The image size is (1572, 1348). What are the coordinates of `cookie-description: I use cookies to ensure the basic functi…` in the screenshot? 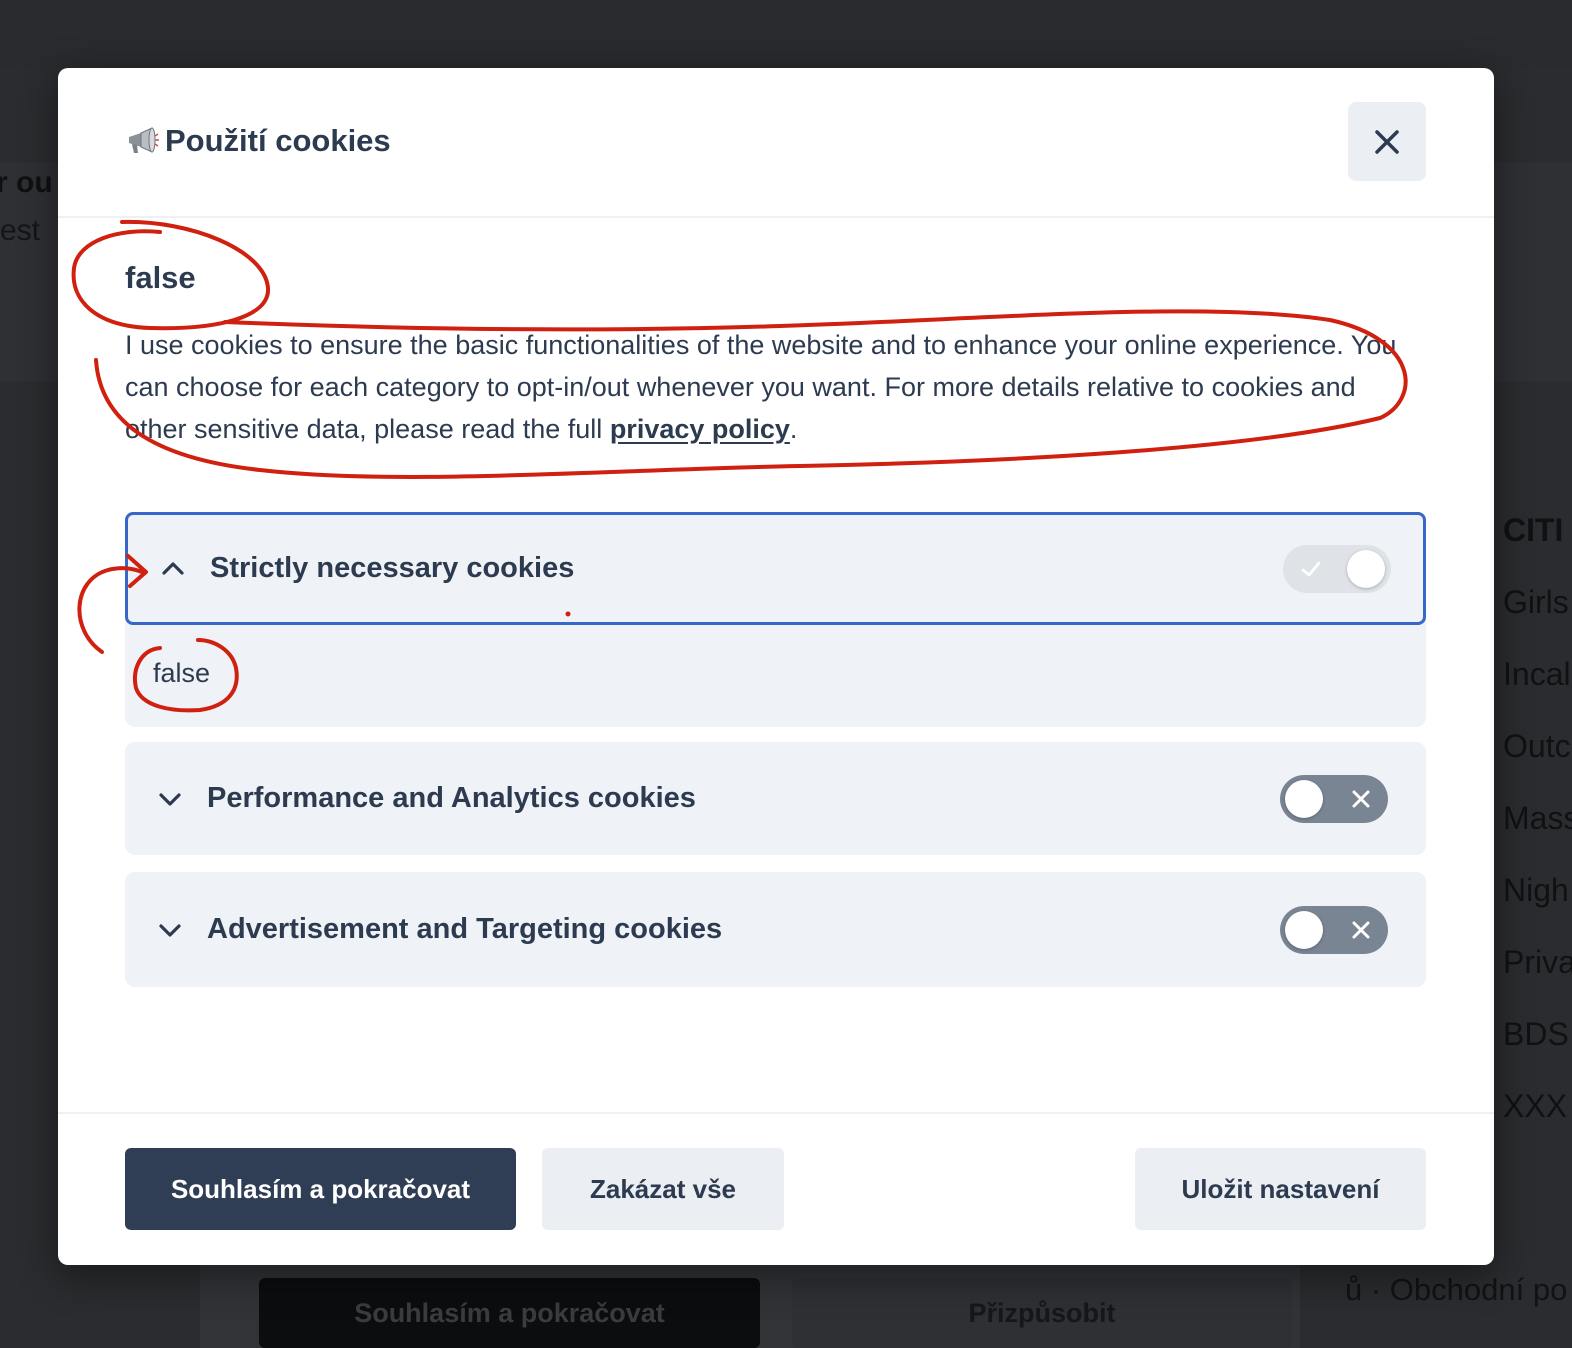 It's located at (770, 387).